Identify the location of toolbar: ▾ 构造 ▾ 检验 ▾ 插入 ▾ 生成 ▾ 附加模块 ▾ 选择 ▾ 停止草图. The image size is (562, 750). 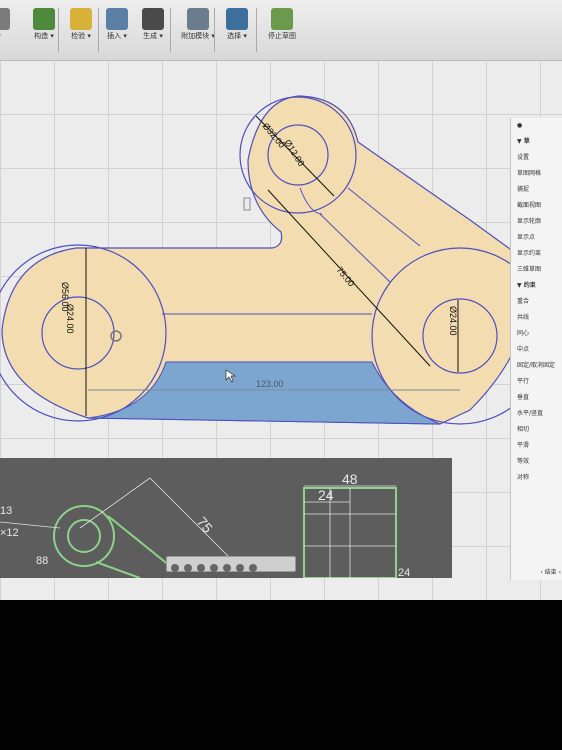
(281, 30).